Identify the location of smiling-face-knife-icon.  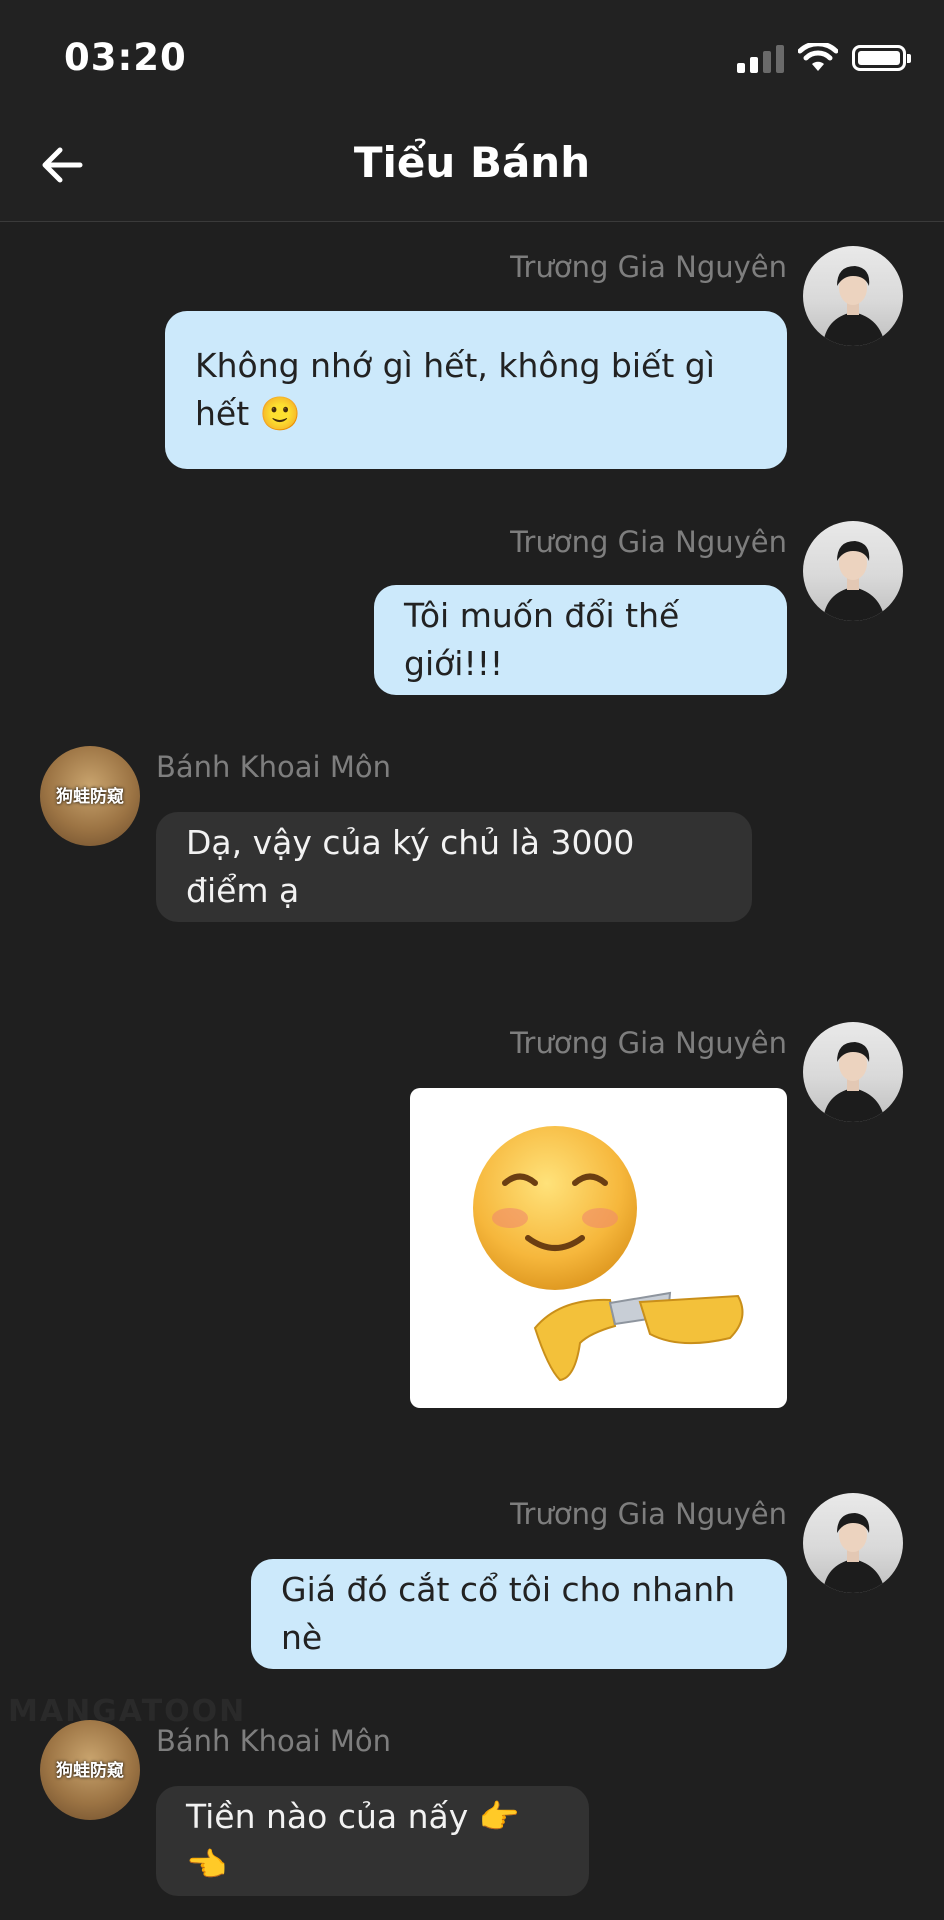
(608, 1254).